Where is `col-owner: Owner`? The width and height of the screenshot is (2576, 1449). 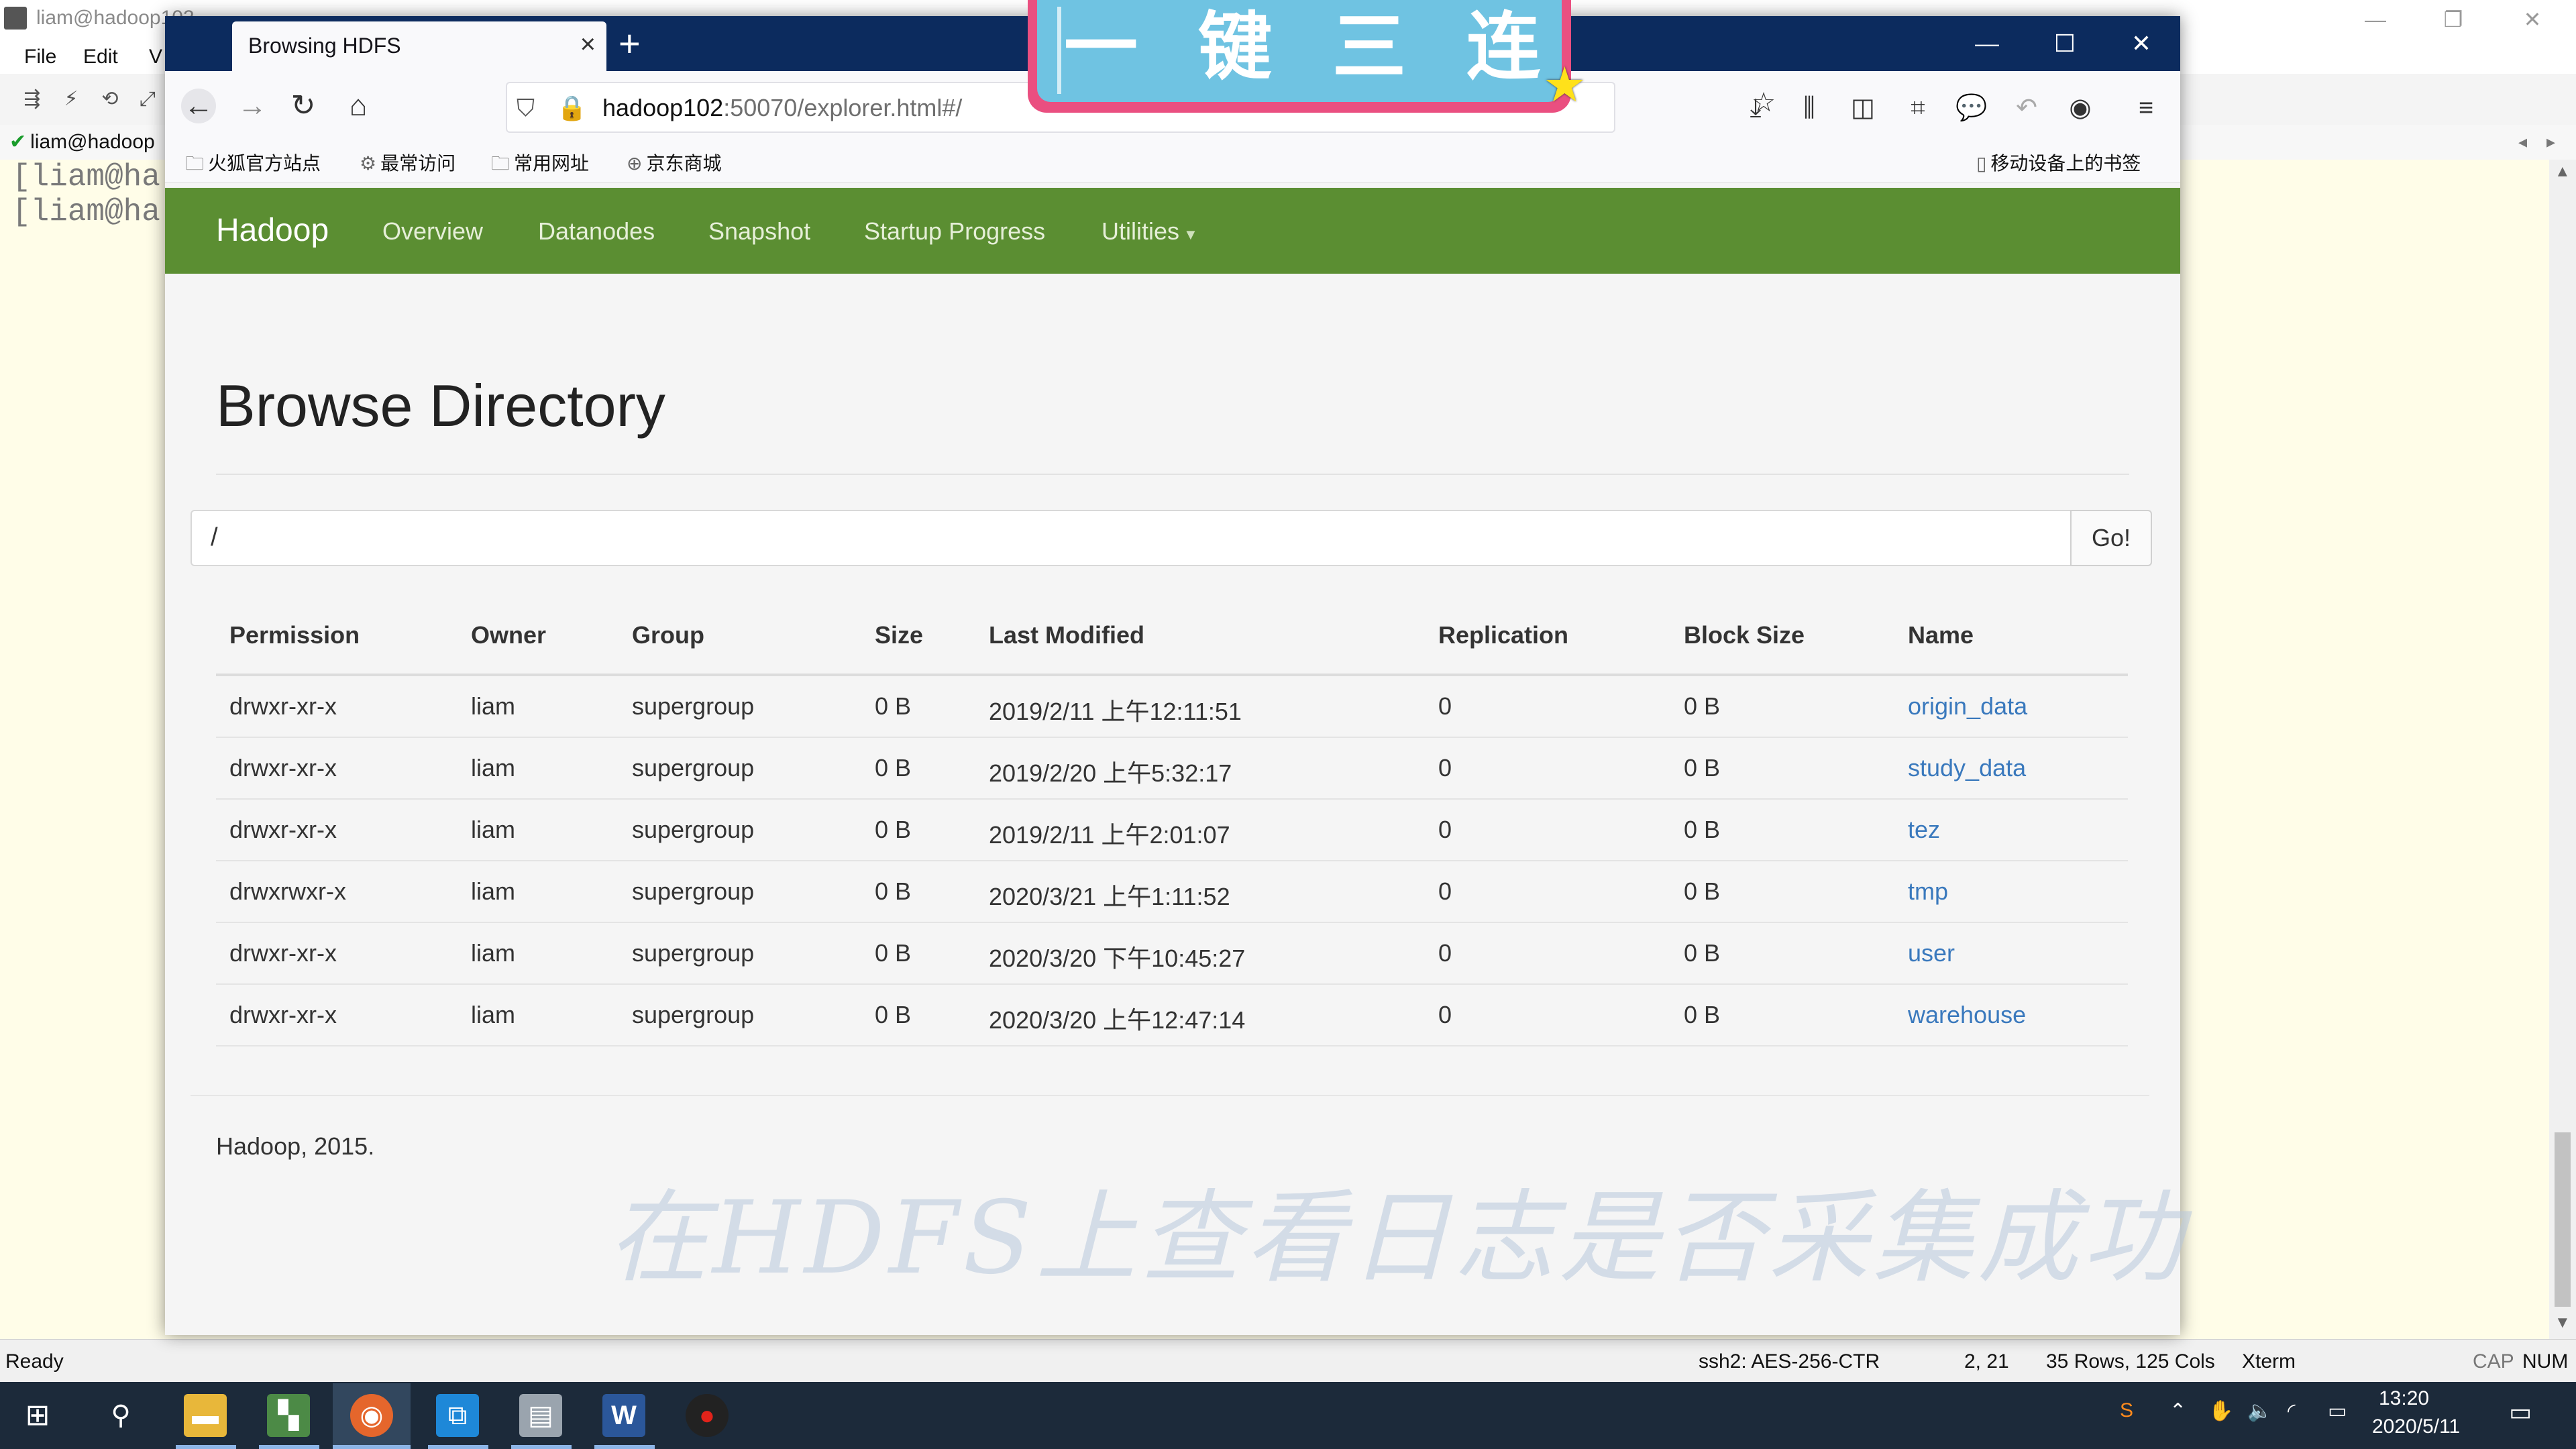 col-owner: Owner is located at coordinates (508, 635).